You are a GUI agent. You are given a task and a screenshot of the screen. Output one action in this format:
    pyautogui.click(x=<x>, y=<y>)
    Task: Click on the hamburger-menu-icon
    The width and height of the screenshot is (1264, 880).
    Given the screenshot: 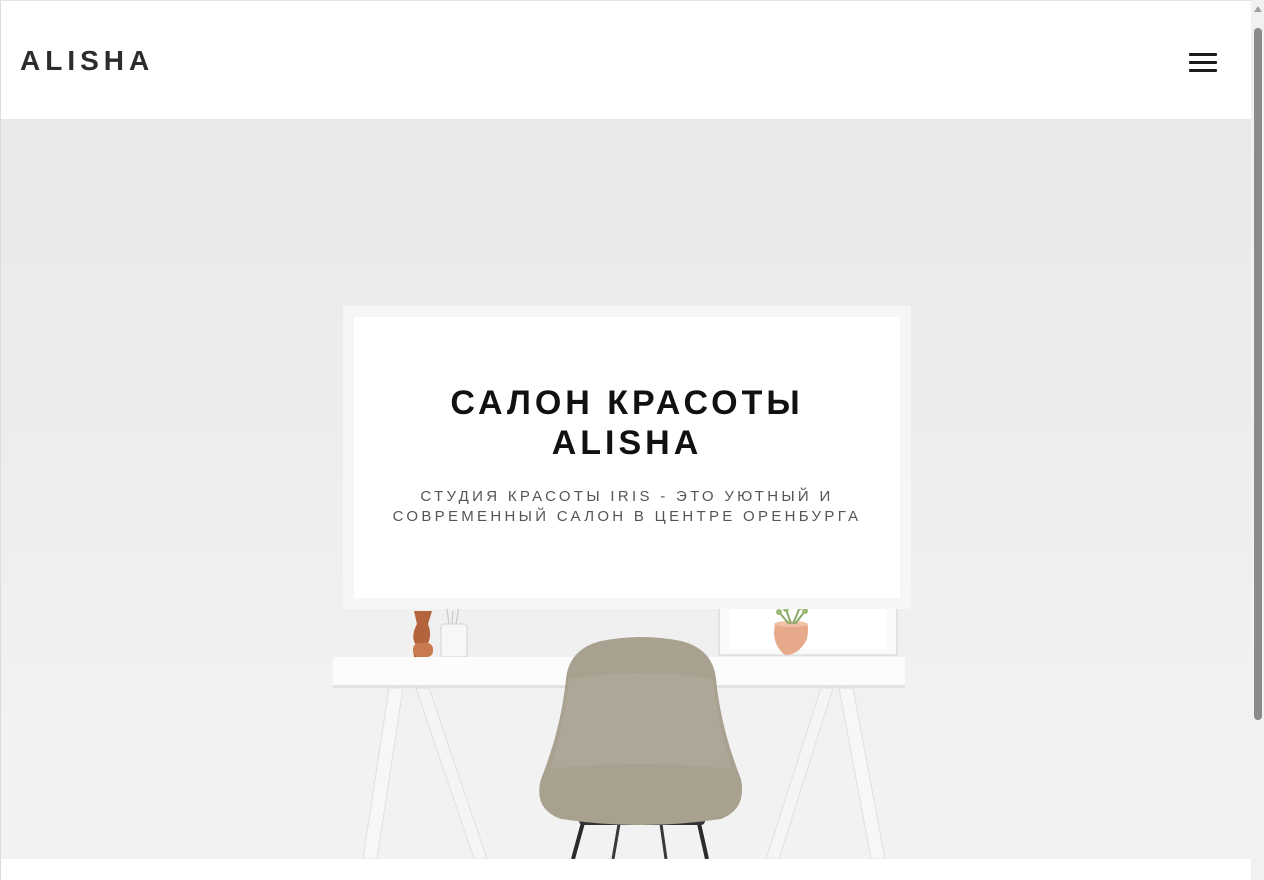 What is the action you would take?
    pyautogui.click(x=1203, y=63)
    